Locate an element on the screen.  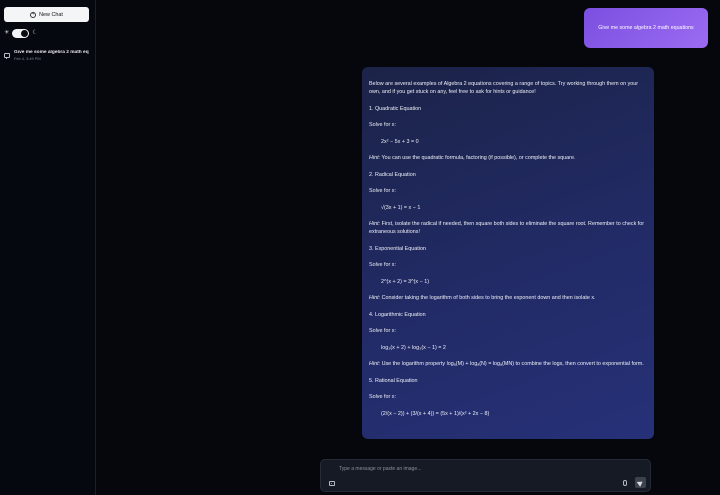
section-title: 4. Logarithmic Equation is located at coordinates (397, 314).